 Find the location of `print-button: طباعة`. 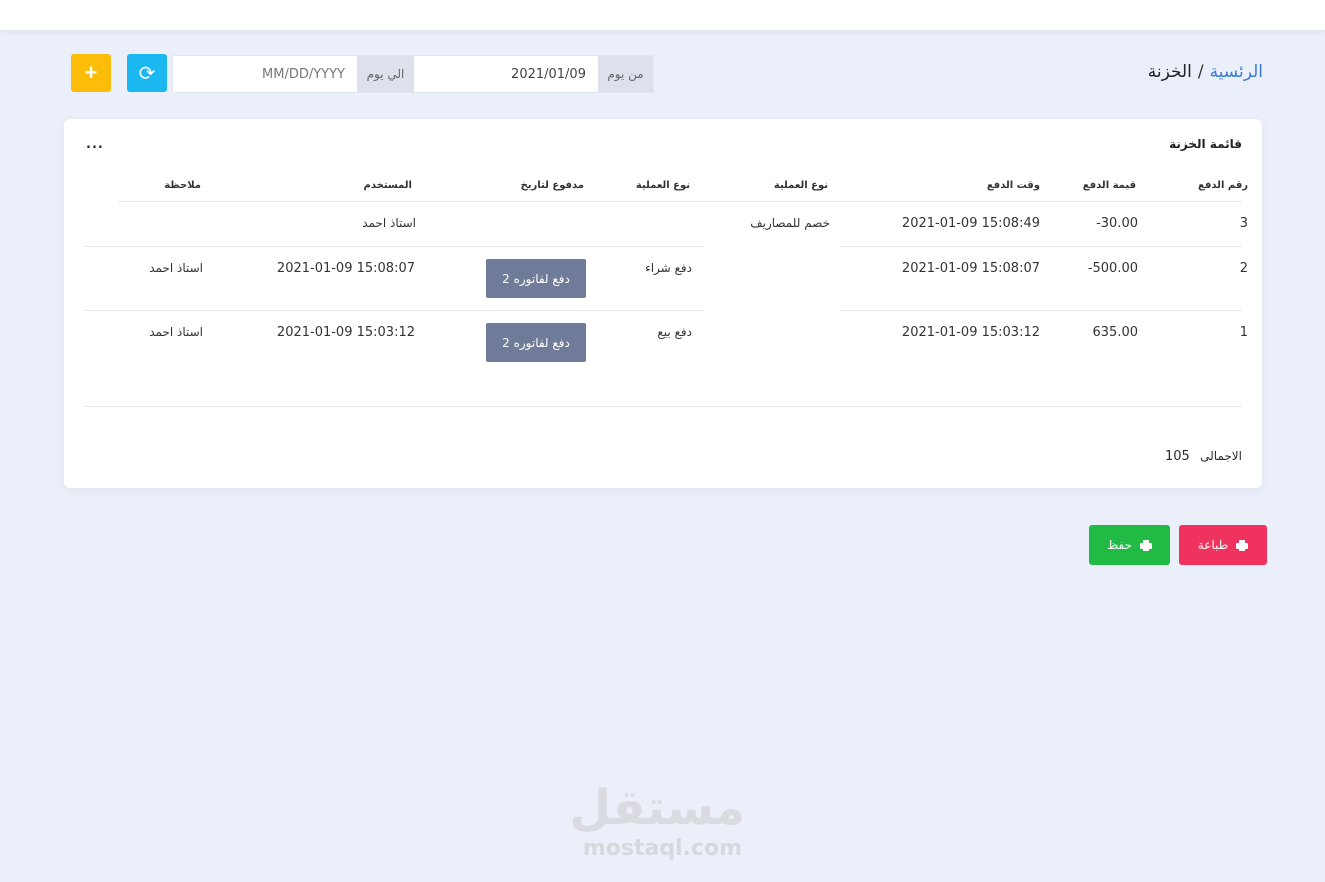

print-button: طباعة is located at coordinates (1223, 545).